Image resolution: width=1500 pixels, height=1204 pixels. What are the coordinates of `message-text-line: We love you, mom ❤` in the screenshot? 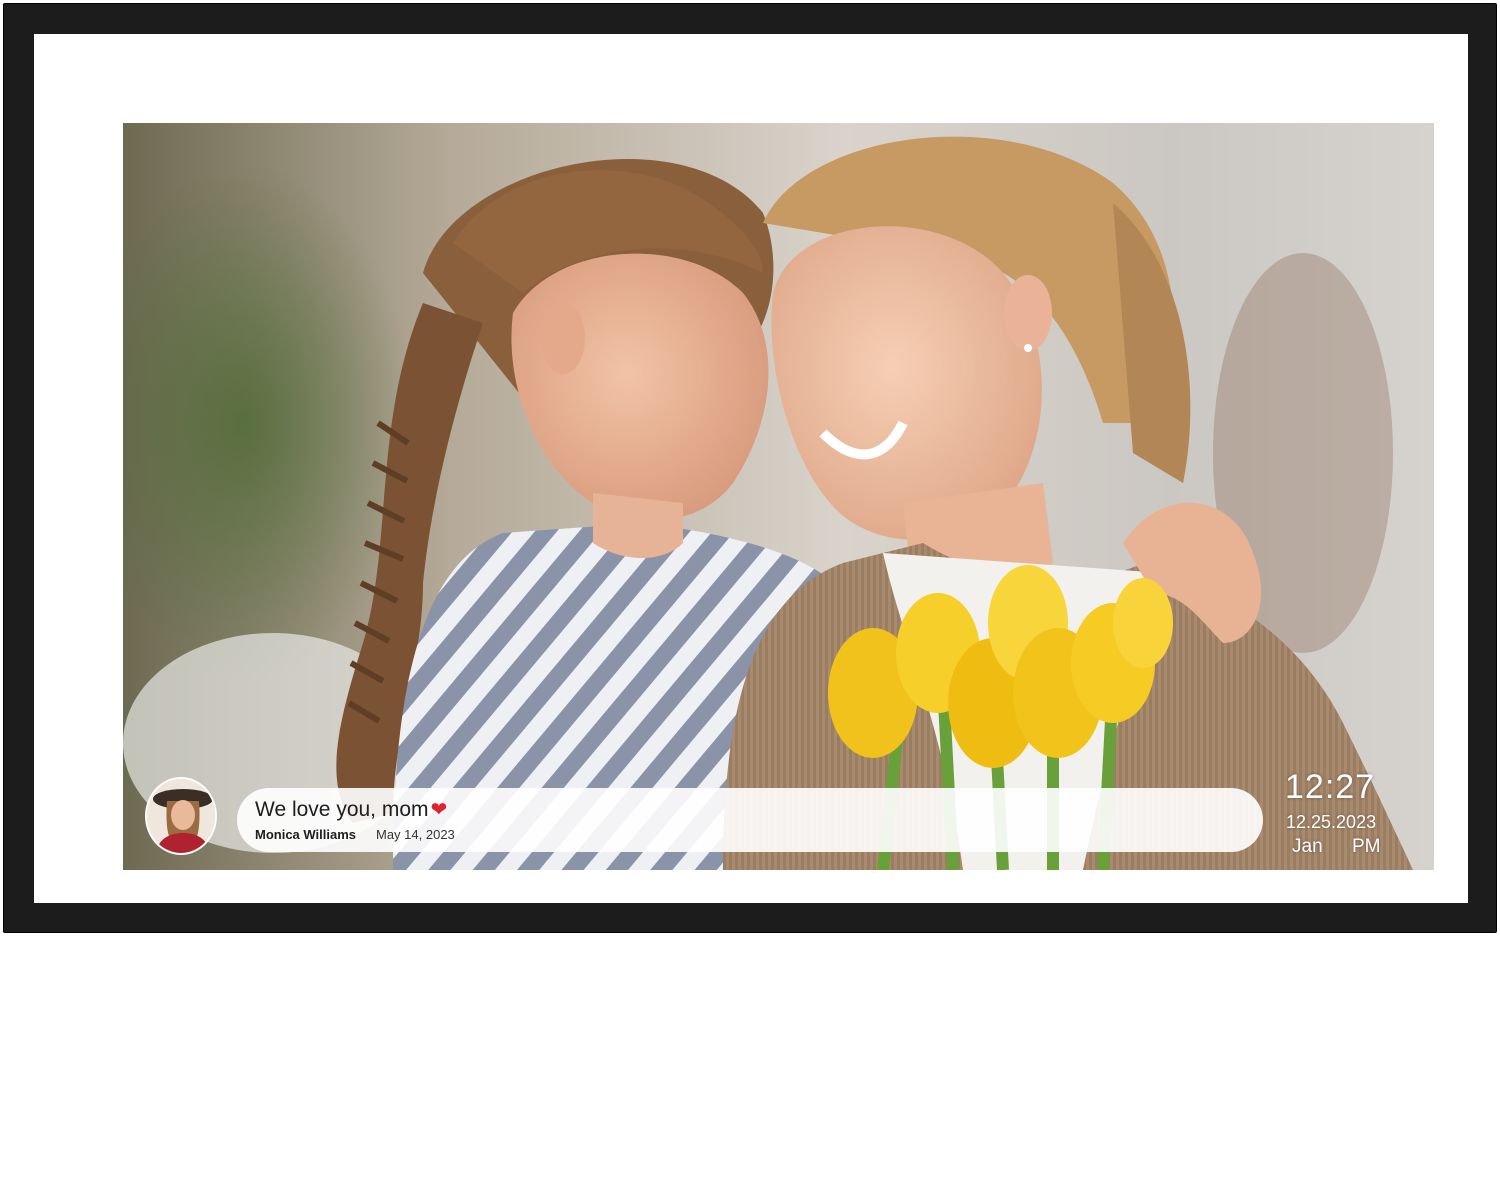 It's located at (351, 809).